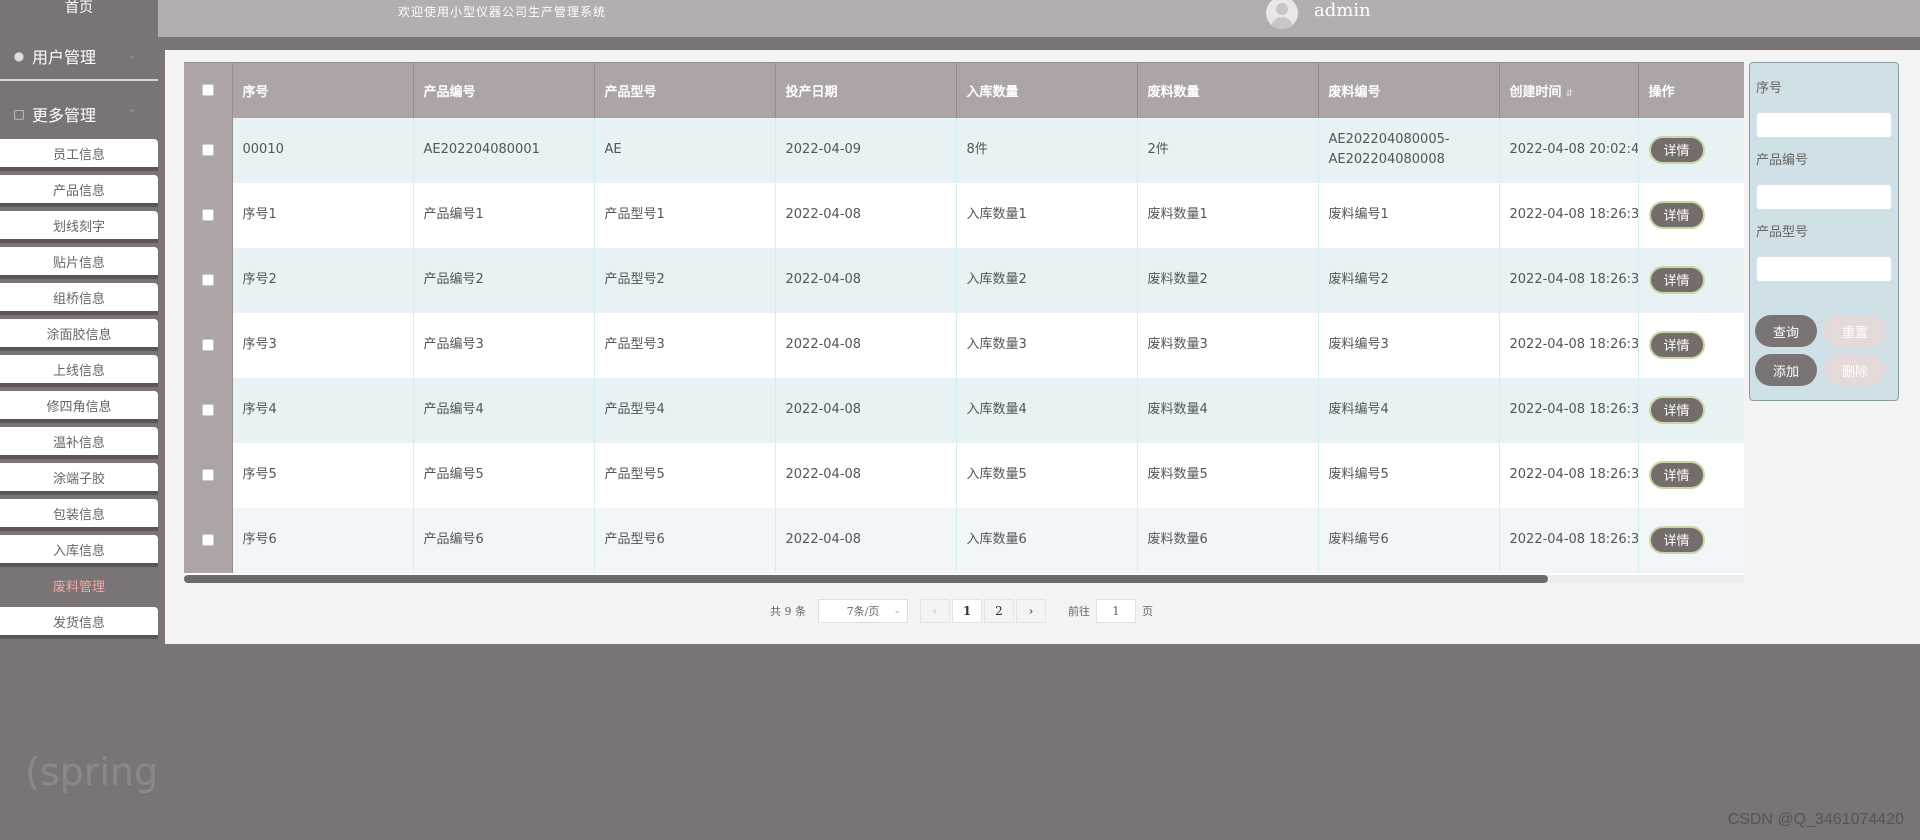 The image size is (1920, 840). I want to click on next-page-button: ›, so click(1031, 611).